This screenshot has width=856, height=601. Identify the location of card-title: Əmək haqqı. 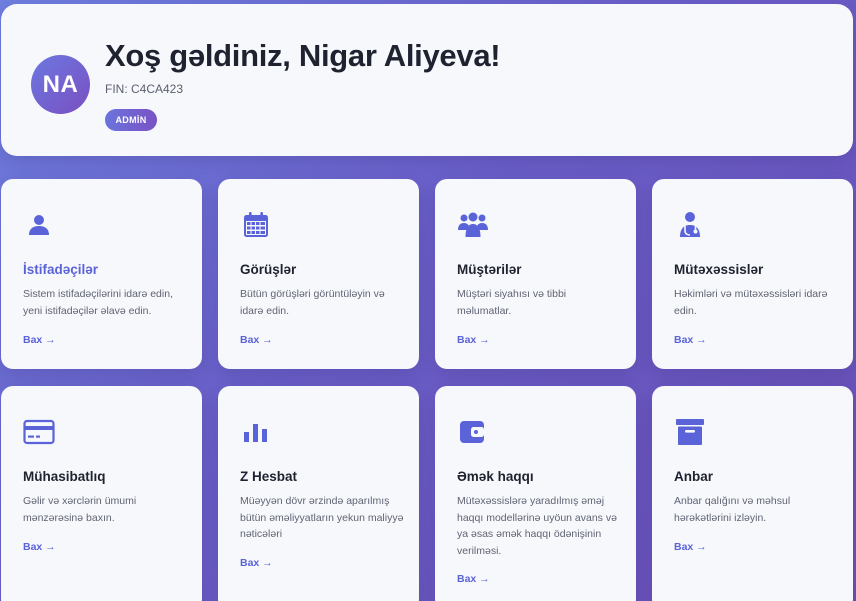
(495, 476).